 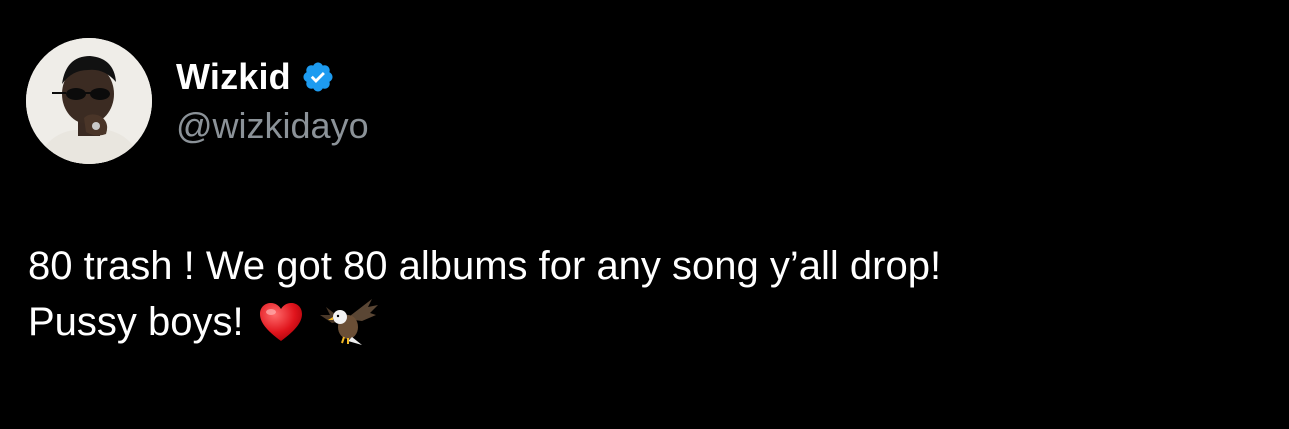 I want to click on tweet-text-line-2-content: Pussy boys!, so click(x=136, y=322).